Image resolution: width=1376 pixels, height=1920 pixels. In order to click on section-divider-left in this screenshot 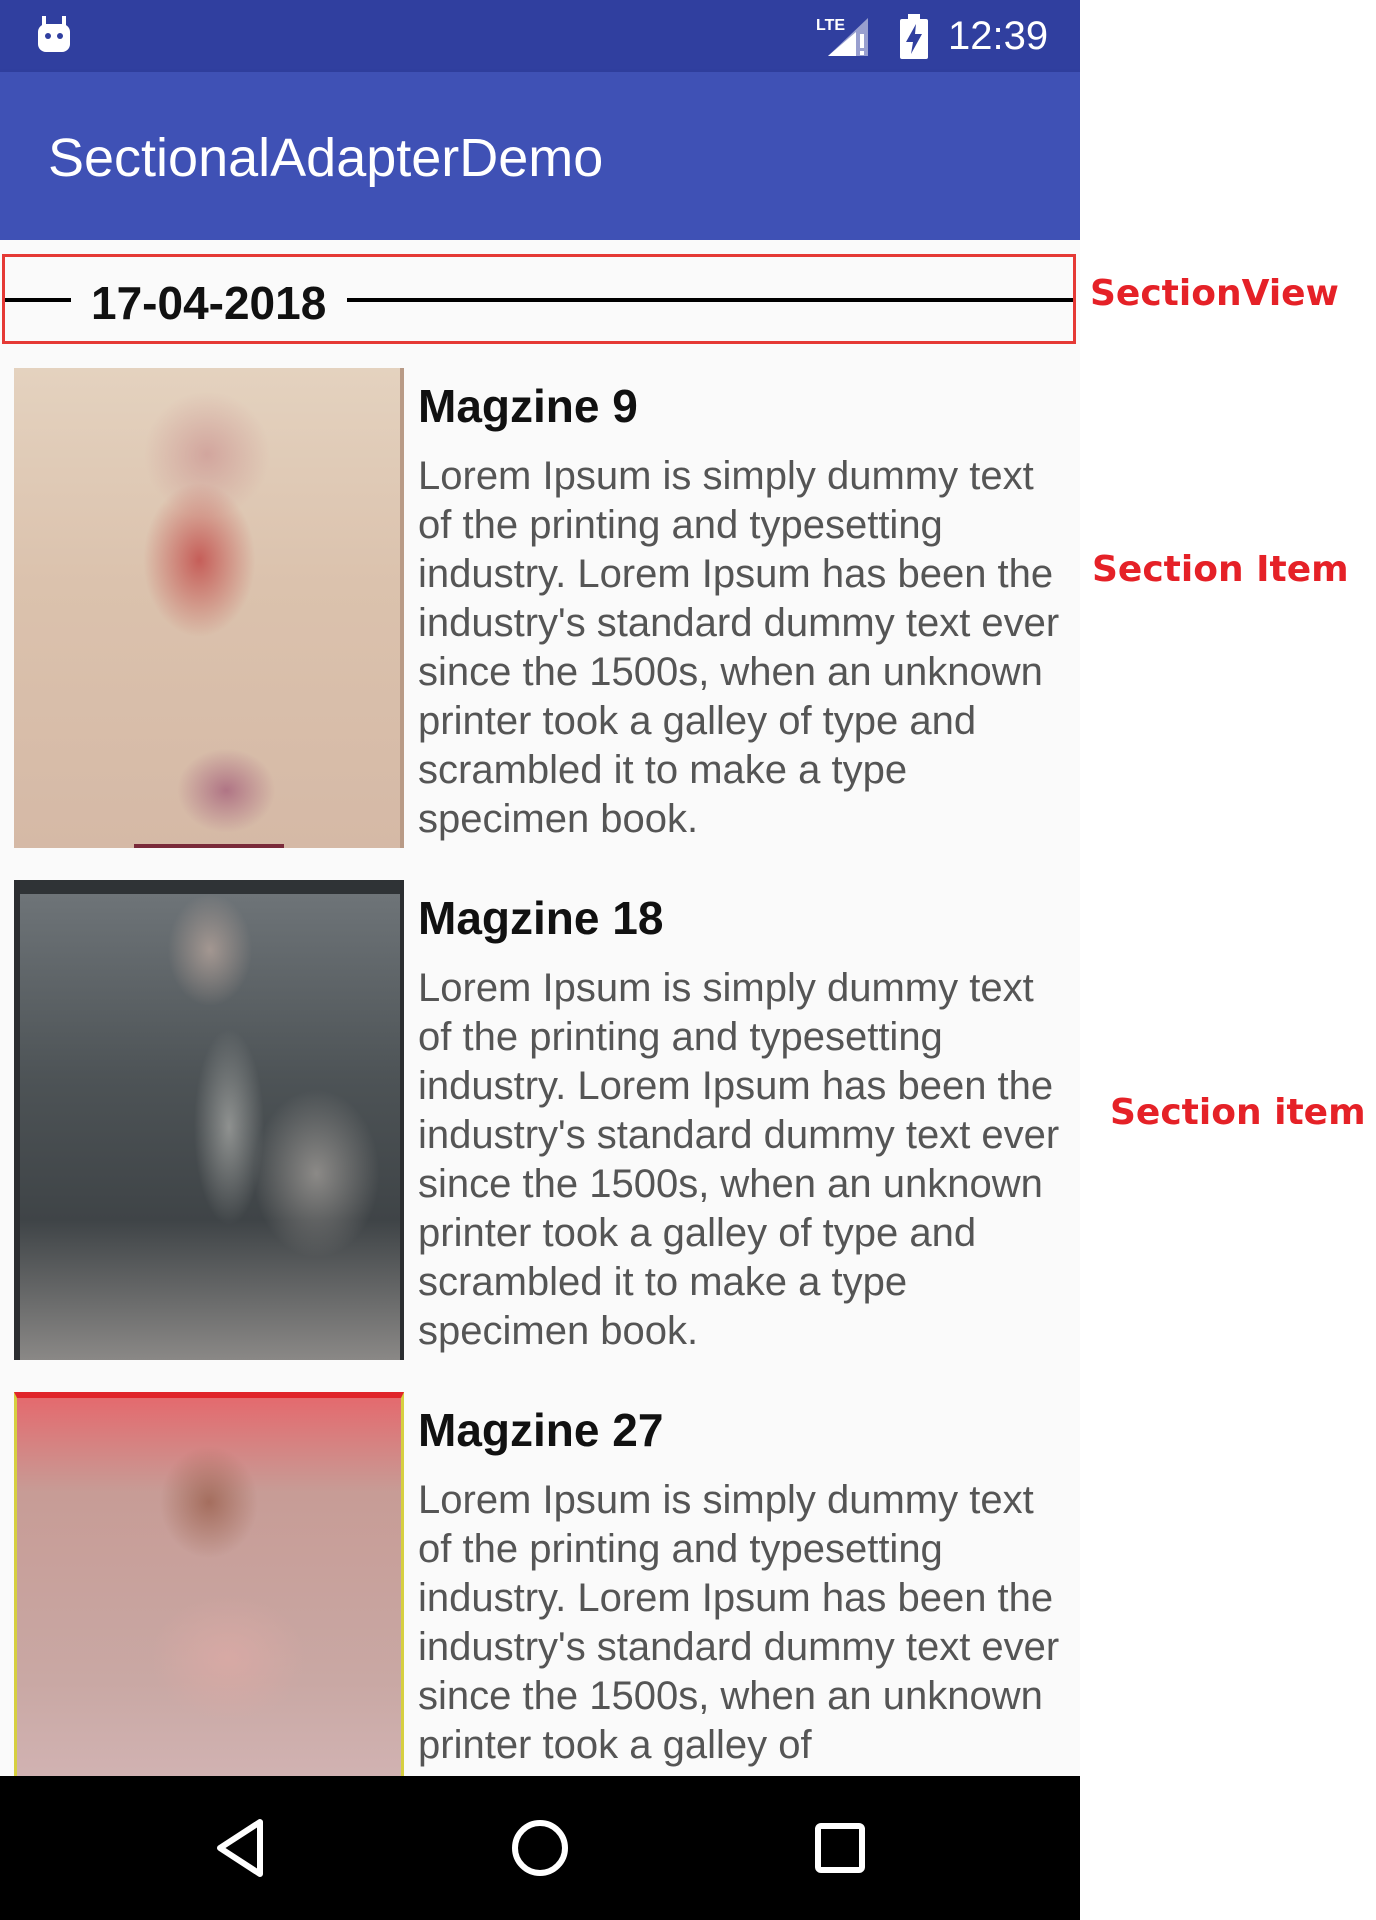, I will do `click(38, 300)`.